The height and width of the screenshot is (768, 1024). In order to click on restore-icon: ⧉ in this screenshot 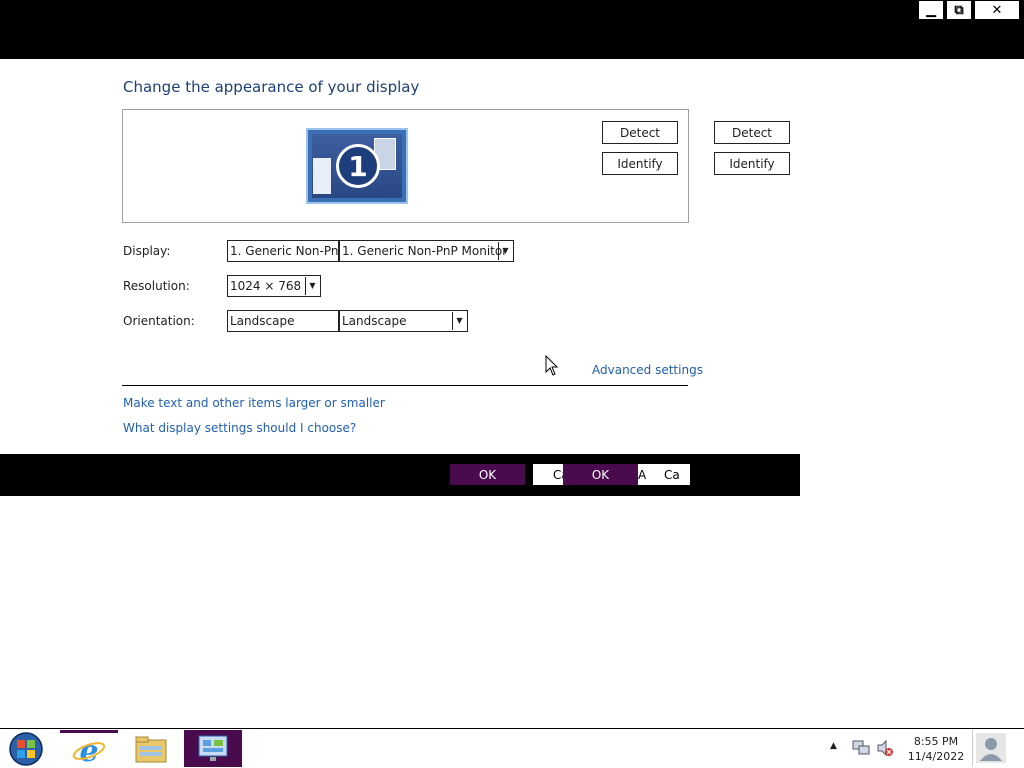, I will do `click(959, 10)`.